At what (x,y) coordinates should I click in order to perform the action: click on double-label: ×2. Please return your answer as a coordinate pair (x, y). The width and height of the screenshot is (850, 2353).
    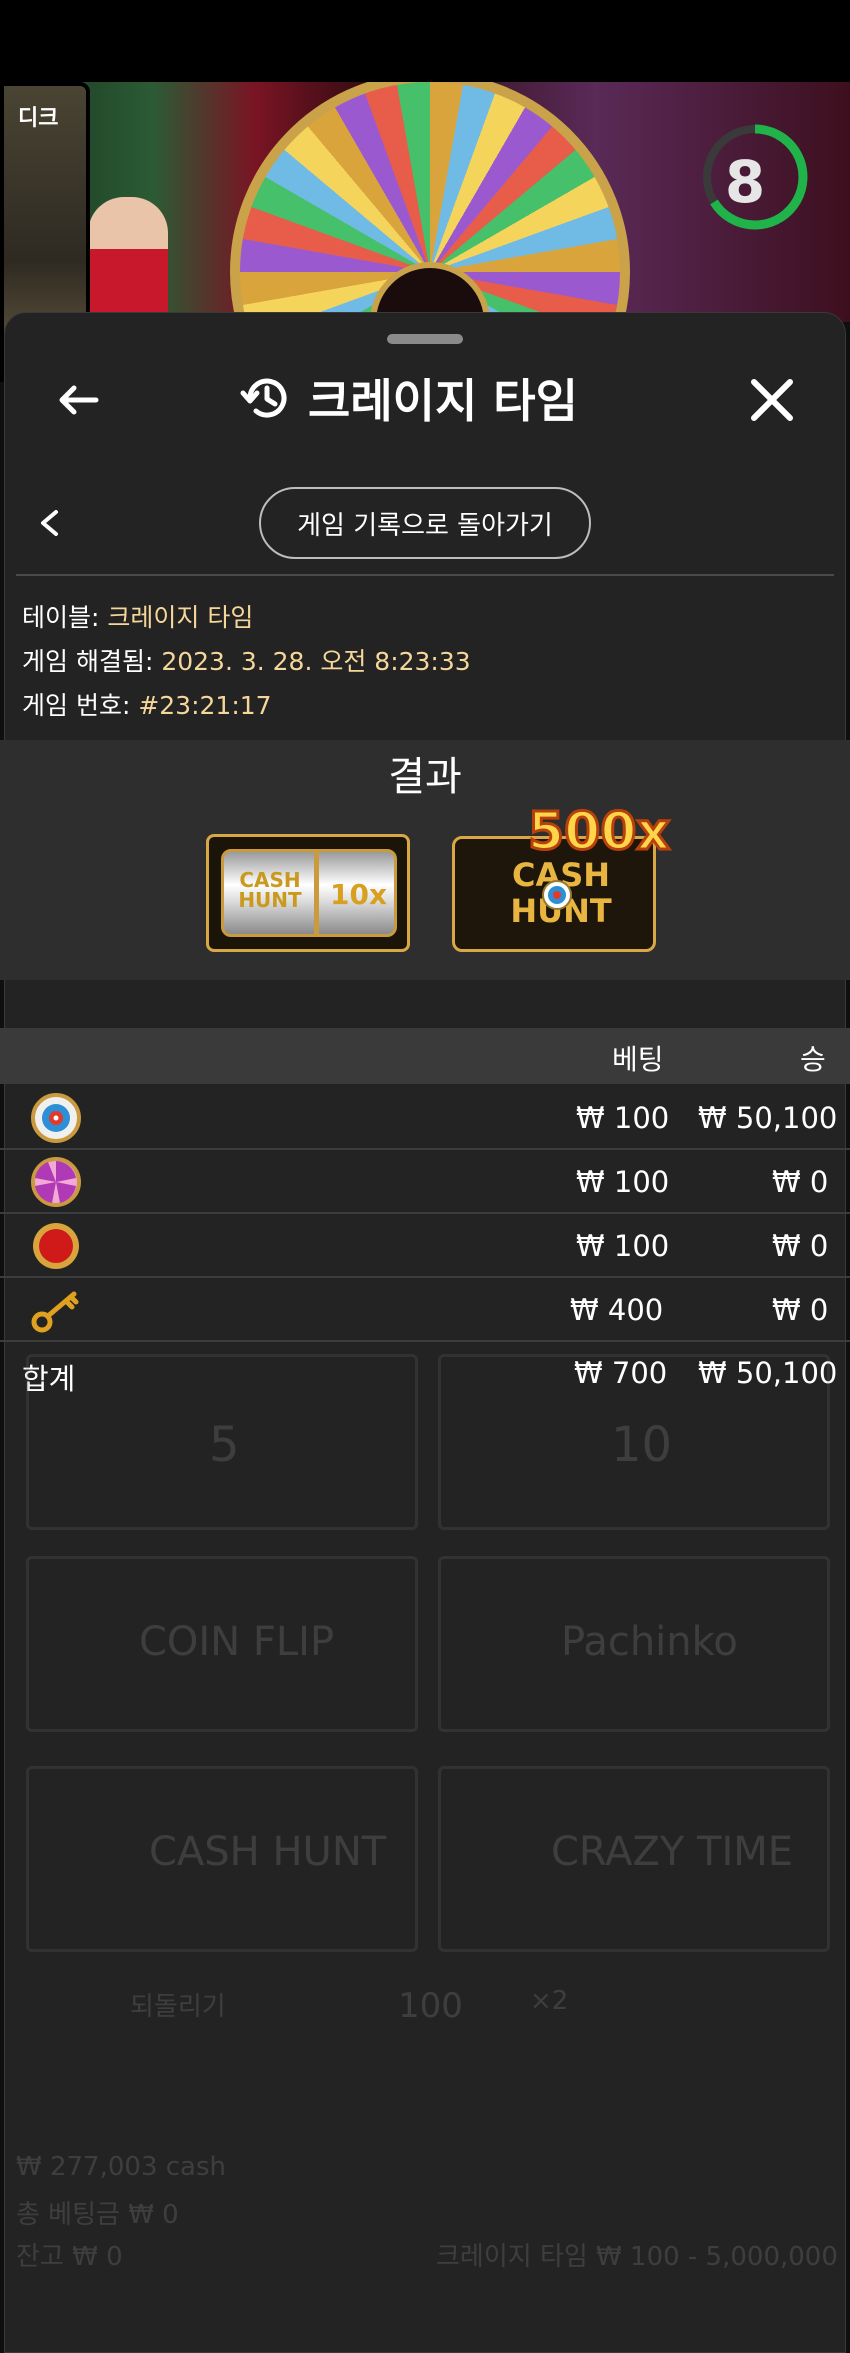
    Looking at the image, I should click on (549, 2001).